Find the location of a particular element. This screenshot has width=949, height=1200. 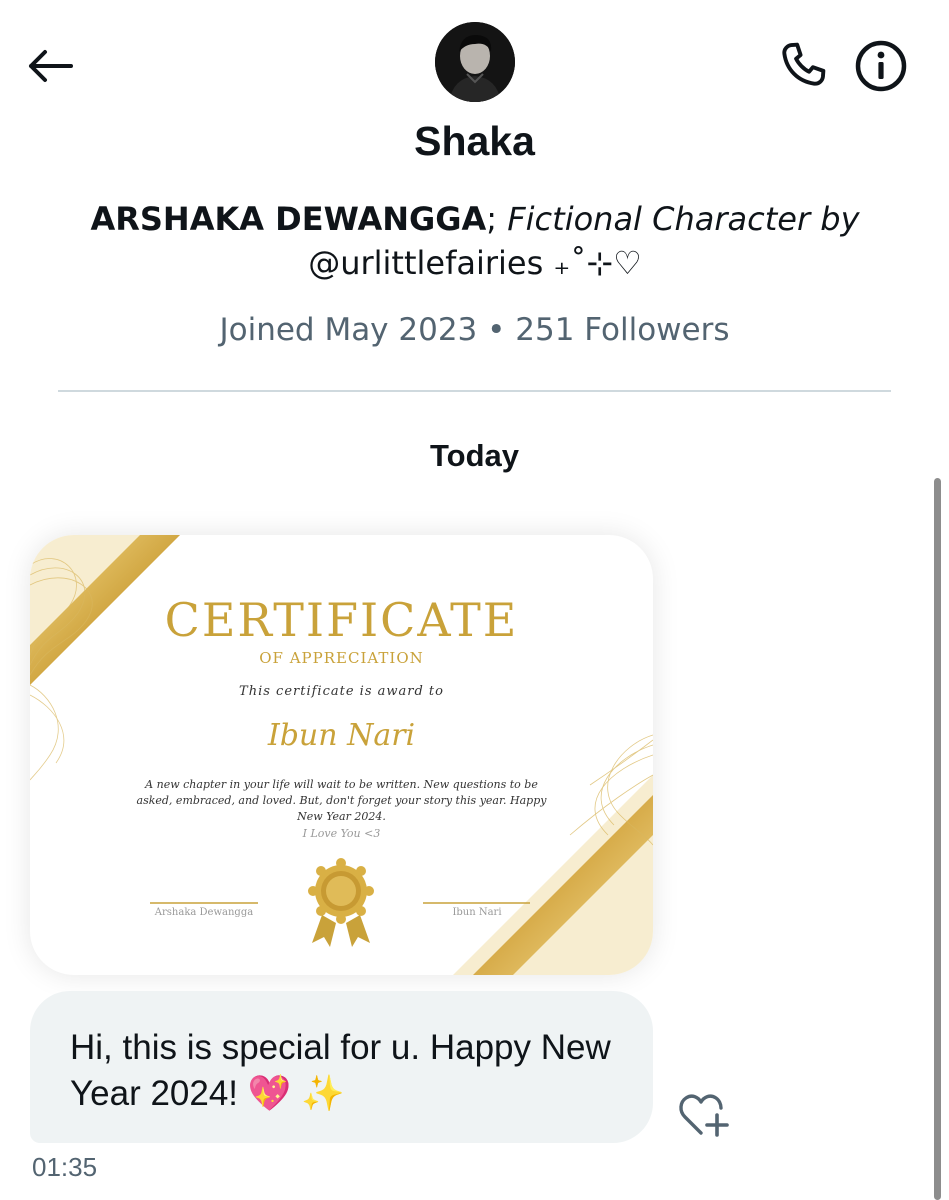

bio-handle-link: @urlittlefairies ₊˚⊹♡ is located at coordinates (475, 263).